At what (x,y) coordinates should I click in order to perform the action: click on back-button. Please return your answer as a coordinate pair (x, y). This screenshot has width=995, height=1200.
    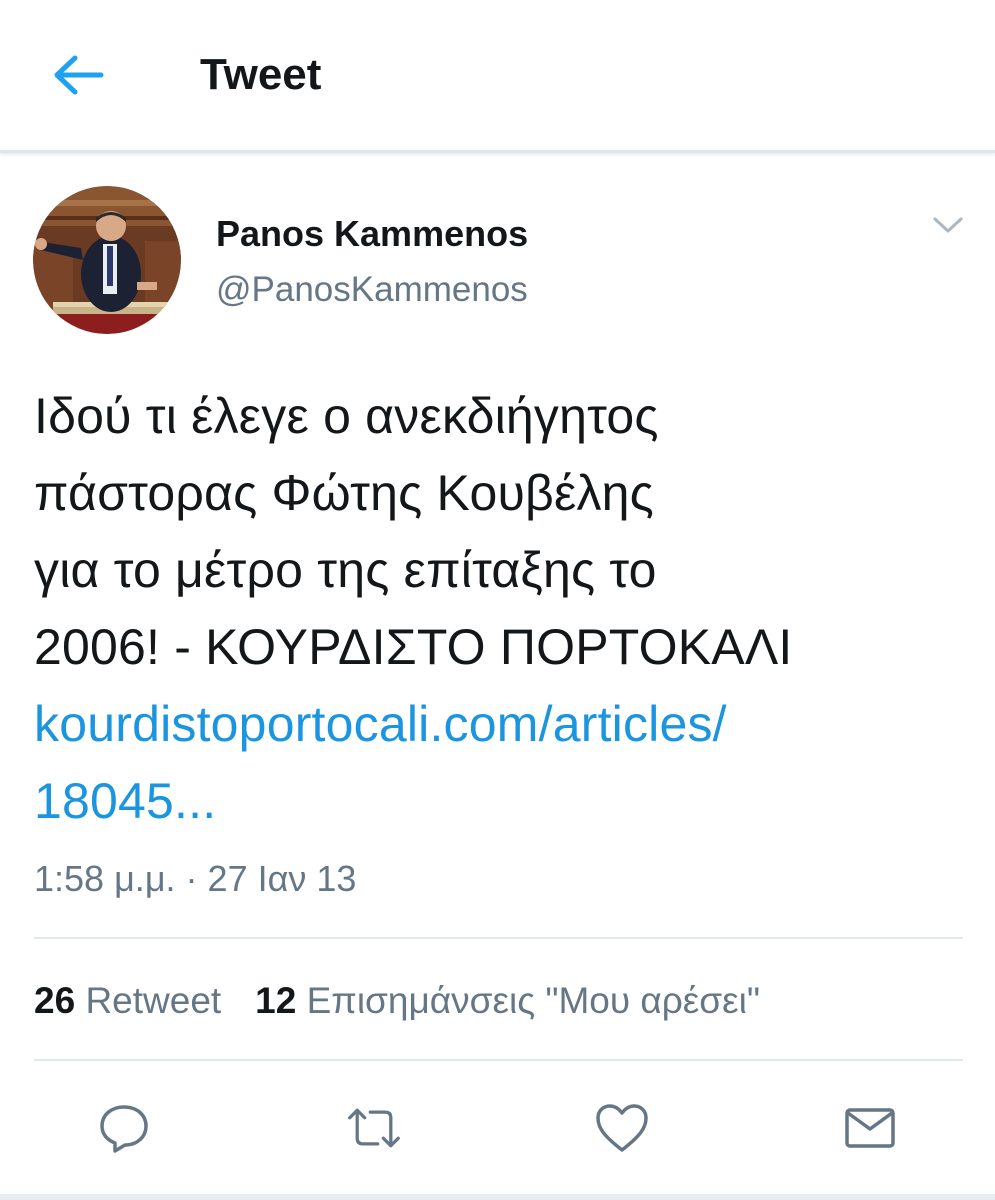
    Looking at the image, I should click on (78, 75).